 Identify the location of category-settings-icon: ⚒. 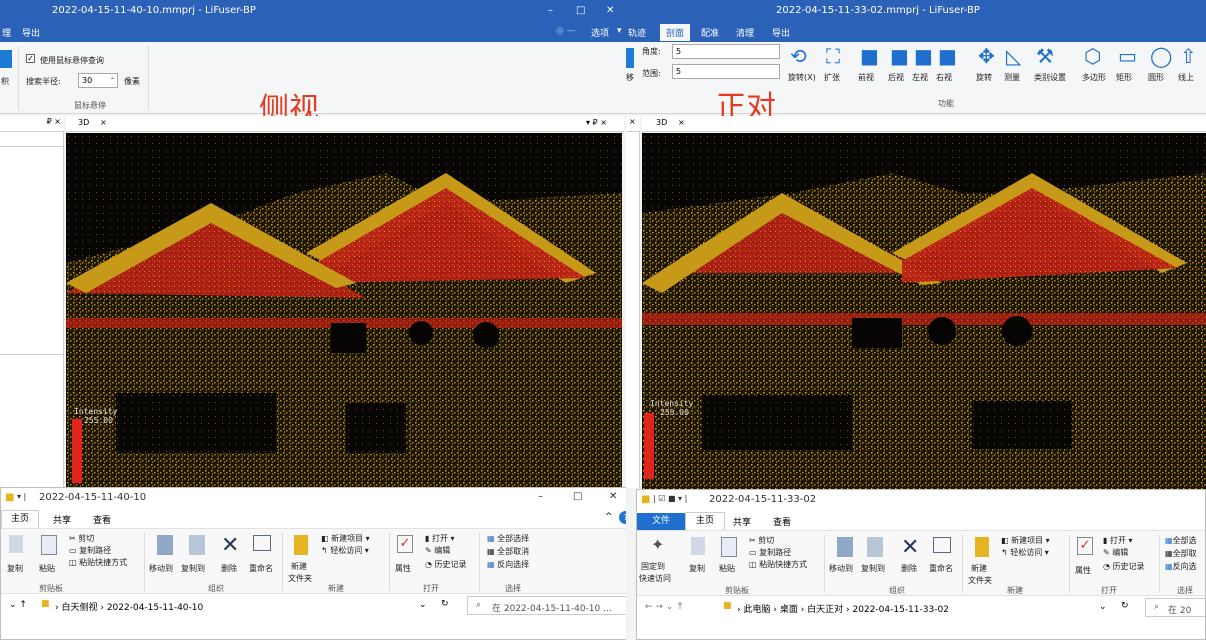
(1045, 56).